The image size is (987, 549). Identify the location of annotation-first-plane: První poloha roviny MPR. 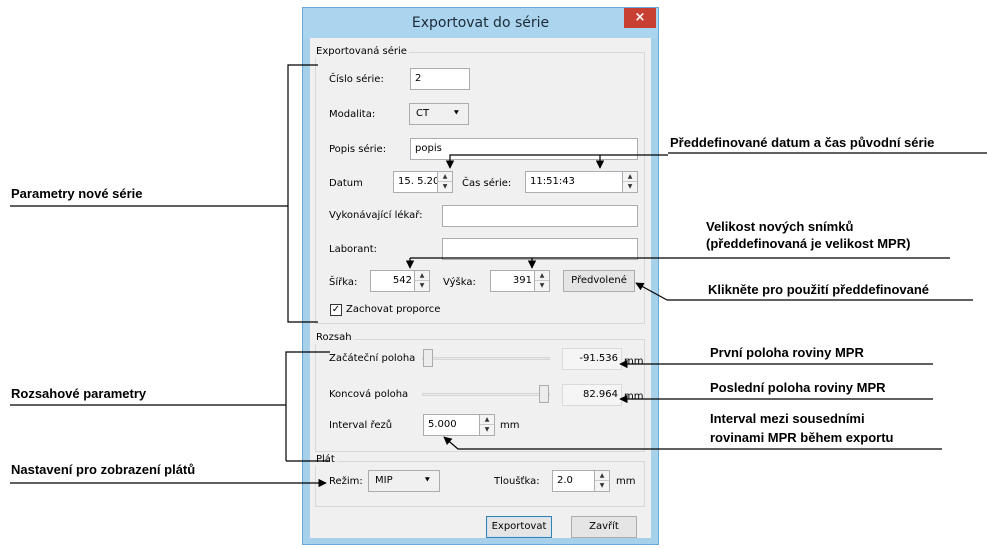
(787, 352).